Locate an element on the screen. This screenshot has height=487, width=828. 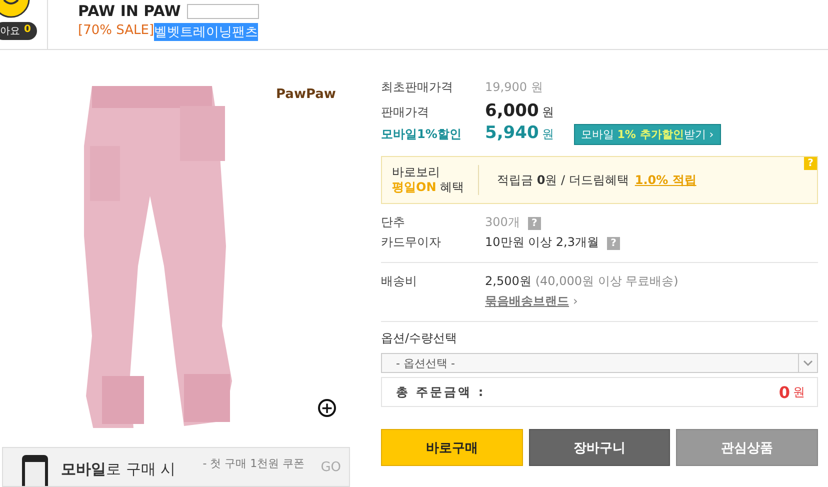
like-count: 0 is located at coordinates (27, 30).